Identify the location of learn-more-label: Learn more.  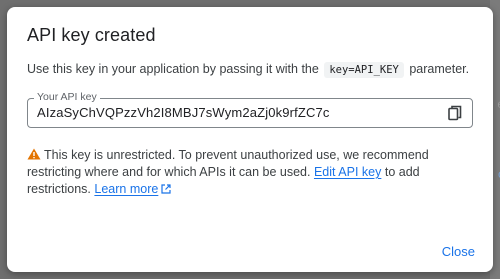
(126, 189).